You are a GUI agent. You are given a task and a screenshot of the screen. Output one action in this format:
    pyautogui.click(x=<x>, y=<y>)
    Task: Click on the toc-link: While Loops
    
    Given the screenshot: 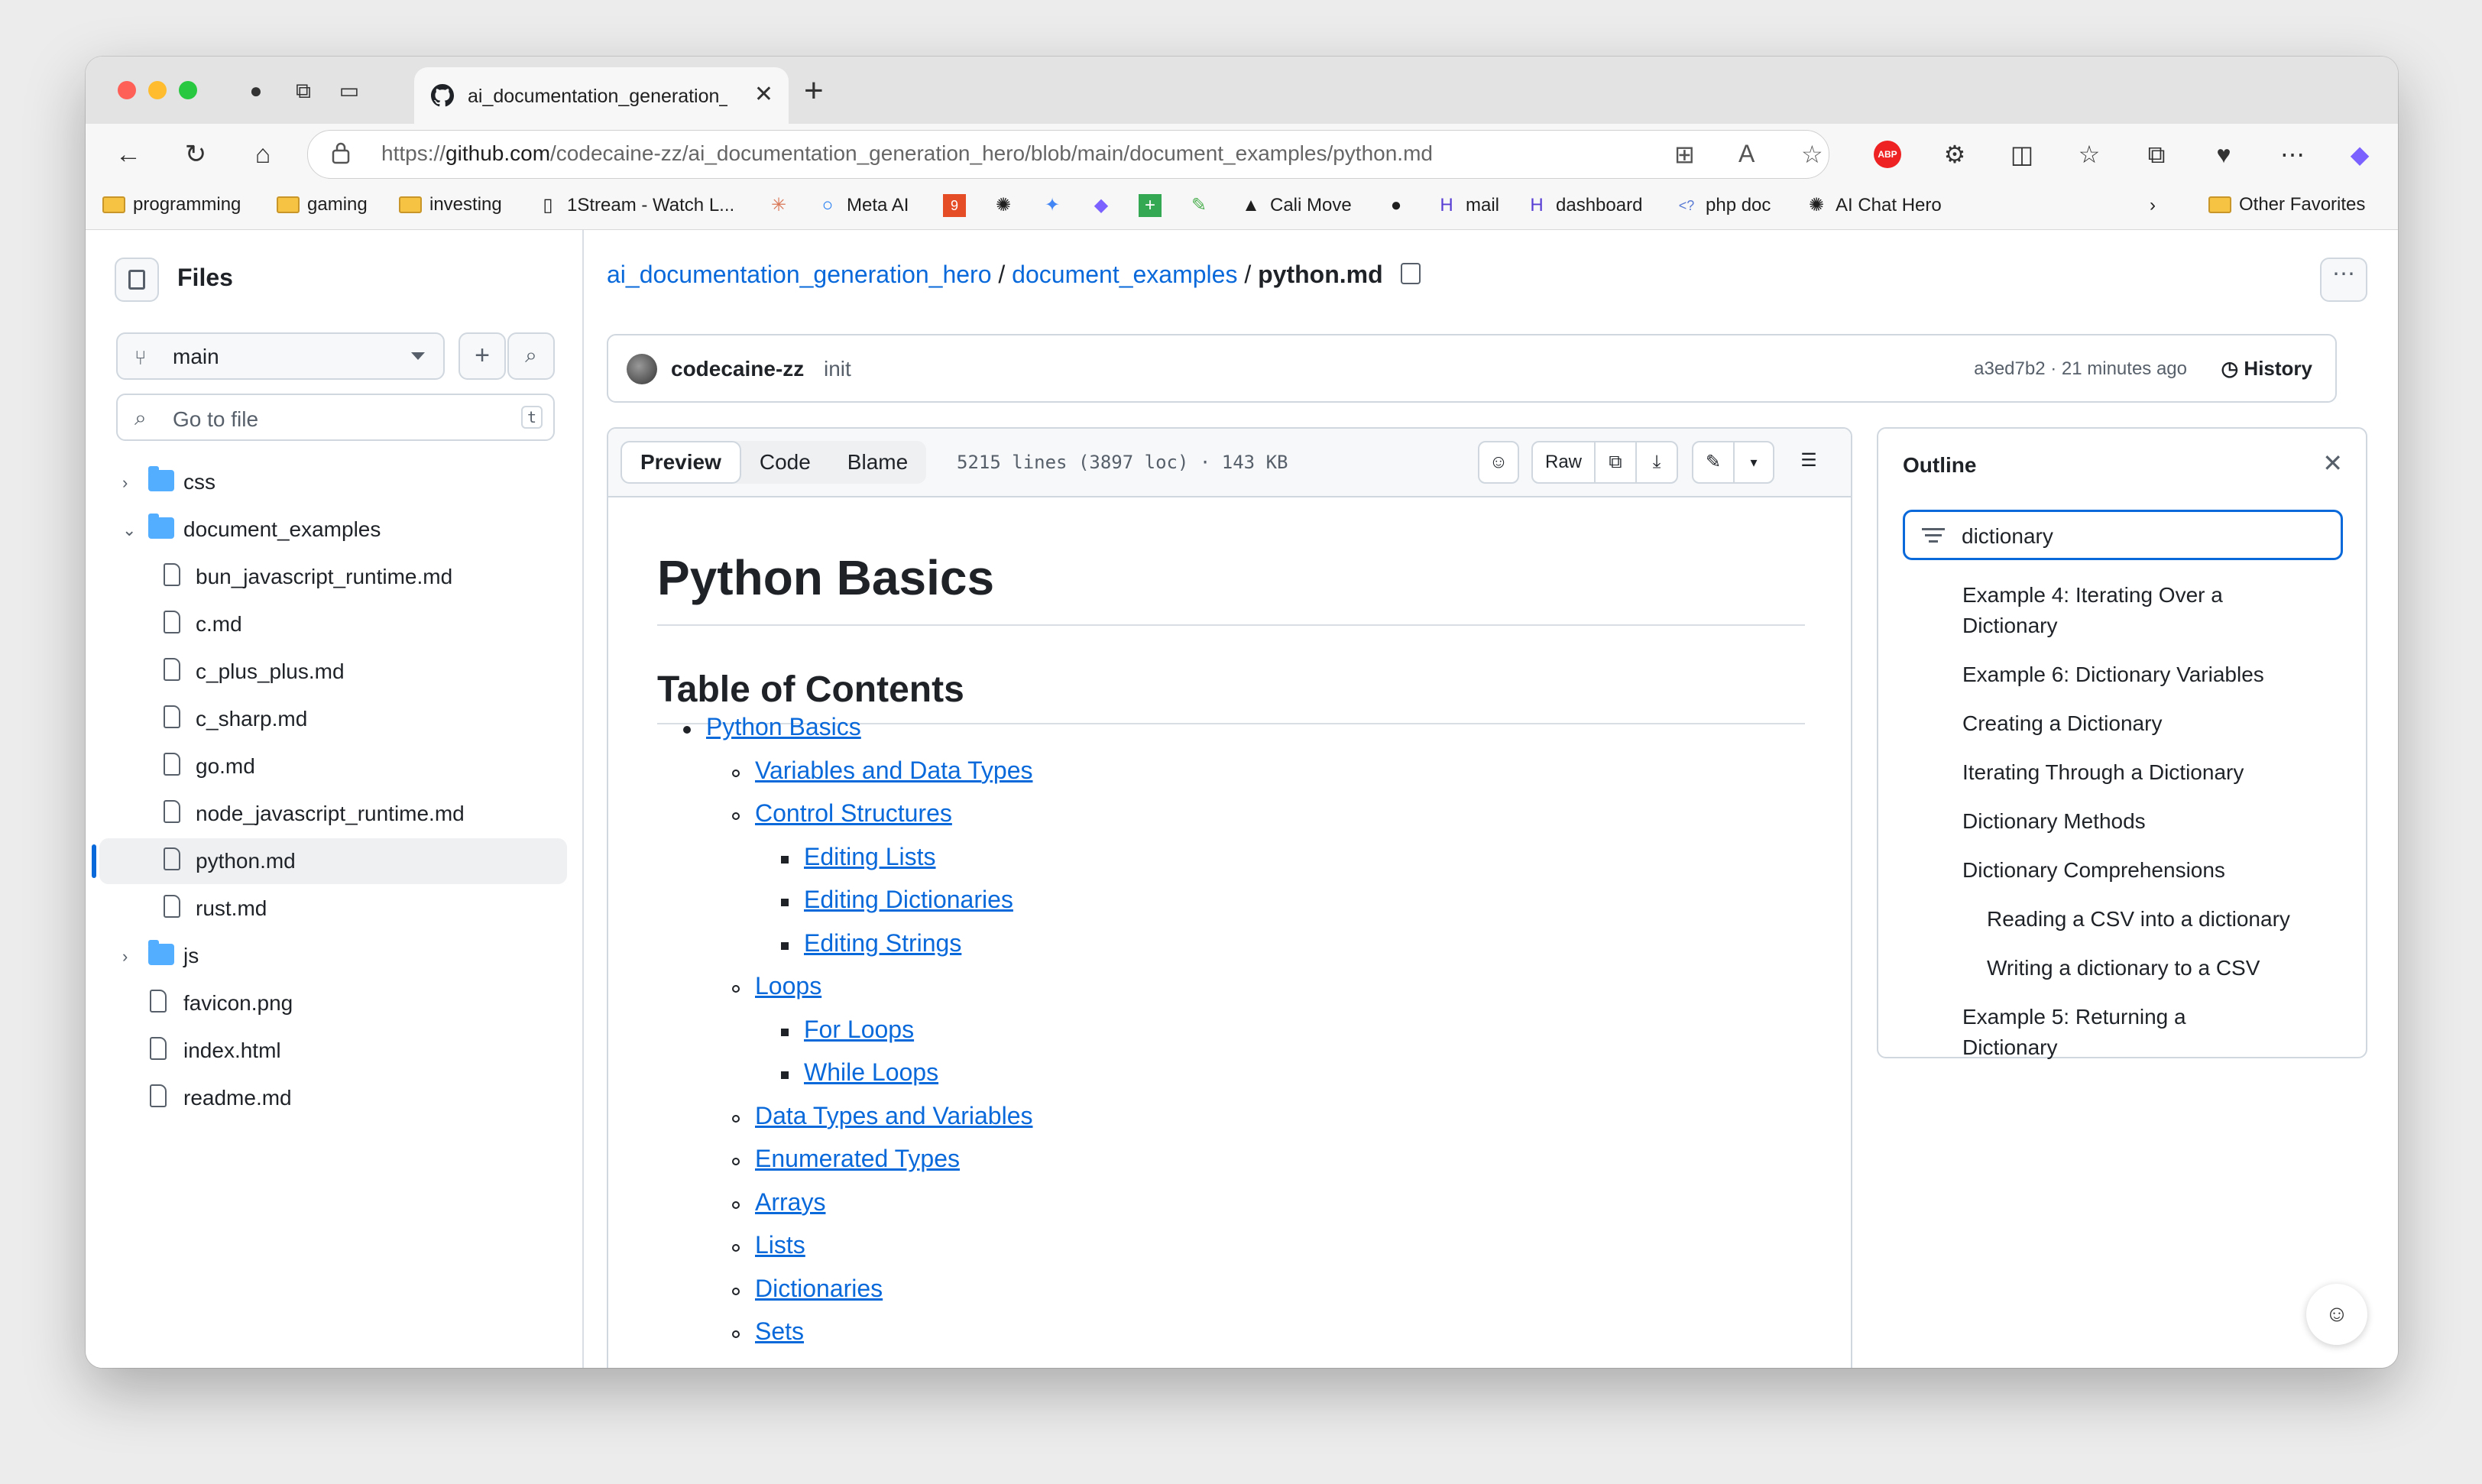 What is the action you would take?
    pyautogui.click(x=871, y=1073)
    